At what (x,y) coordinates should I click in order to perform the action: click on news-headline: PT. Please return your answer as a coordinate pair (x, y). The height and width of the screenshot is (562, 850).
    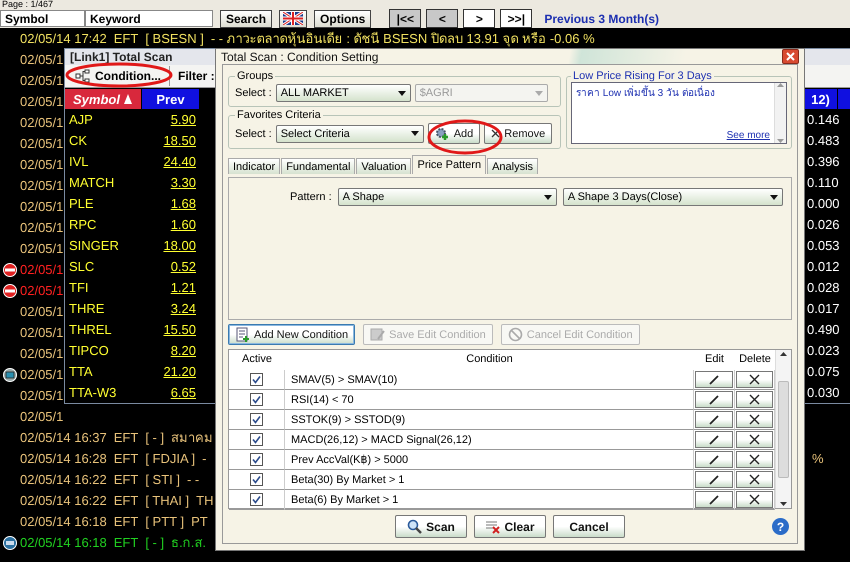
    Looking at the image, I should click on (199, 521).